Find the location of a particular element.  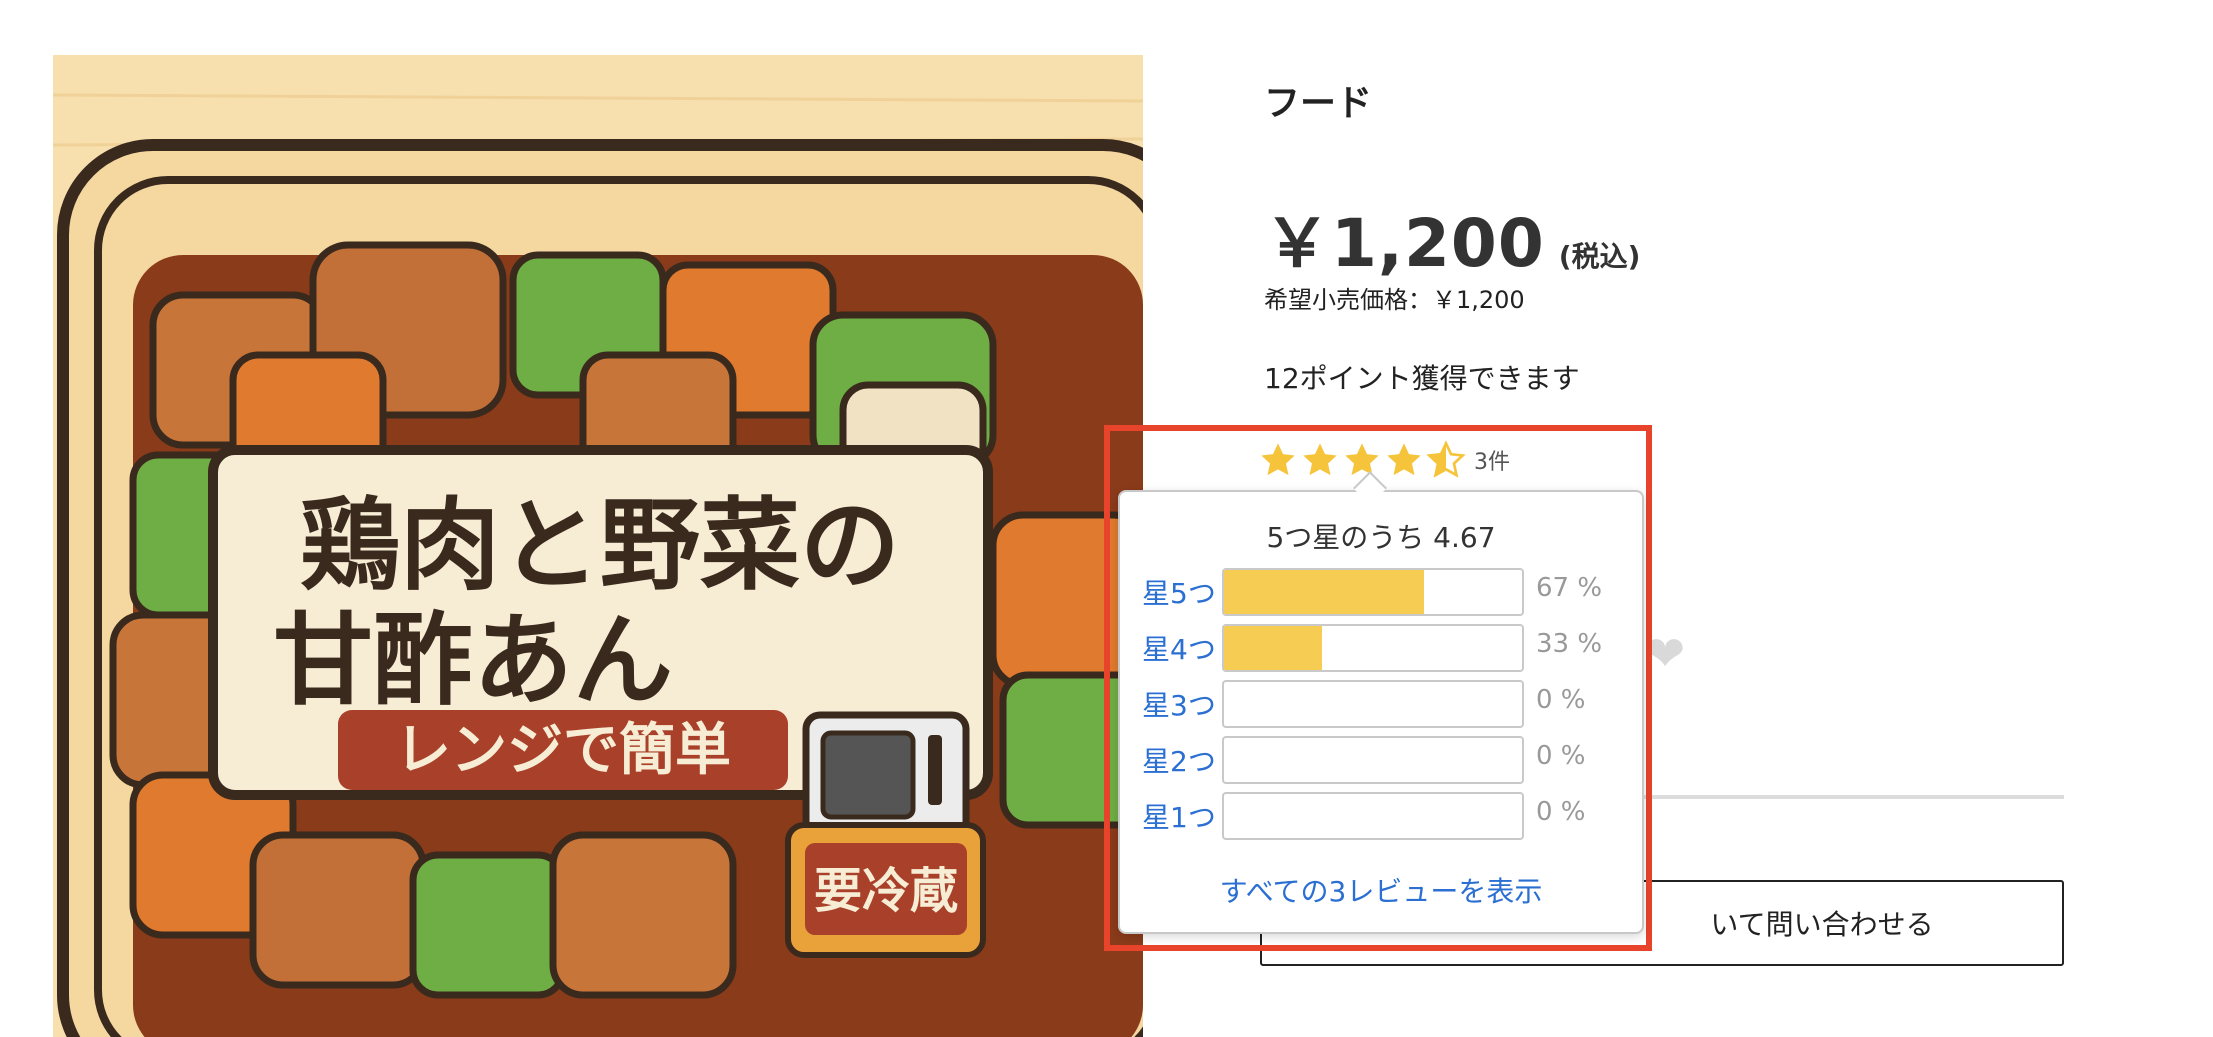

price: ￥1,200 is located at coordinates (1404, 243).